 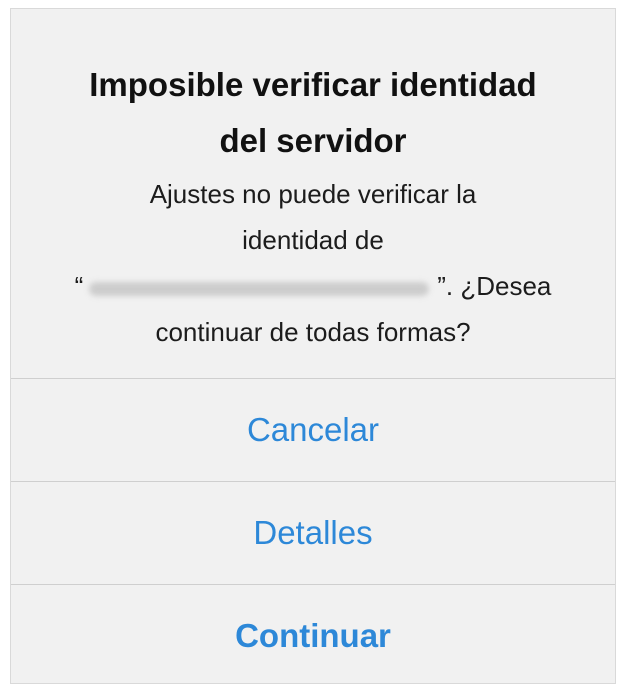 I want to click on alert-message-line-2: identidad de, so click(x=313, y=240).